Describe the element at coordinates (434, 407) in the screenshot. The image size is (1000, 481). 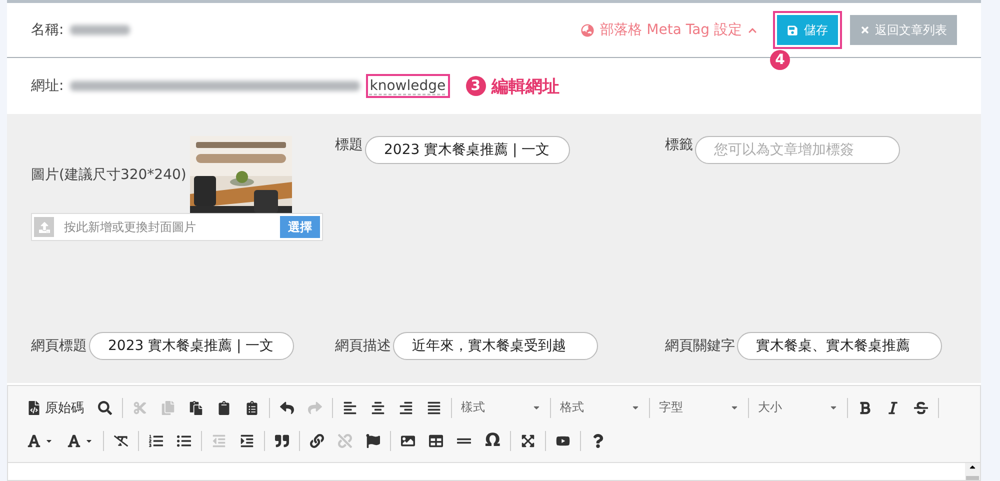
I see `align-justify-icon` at that location.